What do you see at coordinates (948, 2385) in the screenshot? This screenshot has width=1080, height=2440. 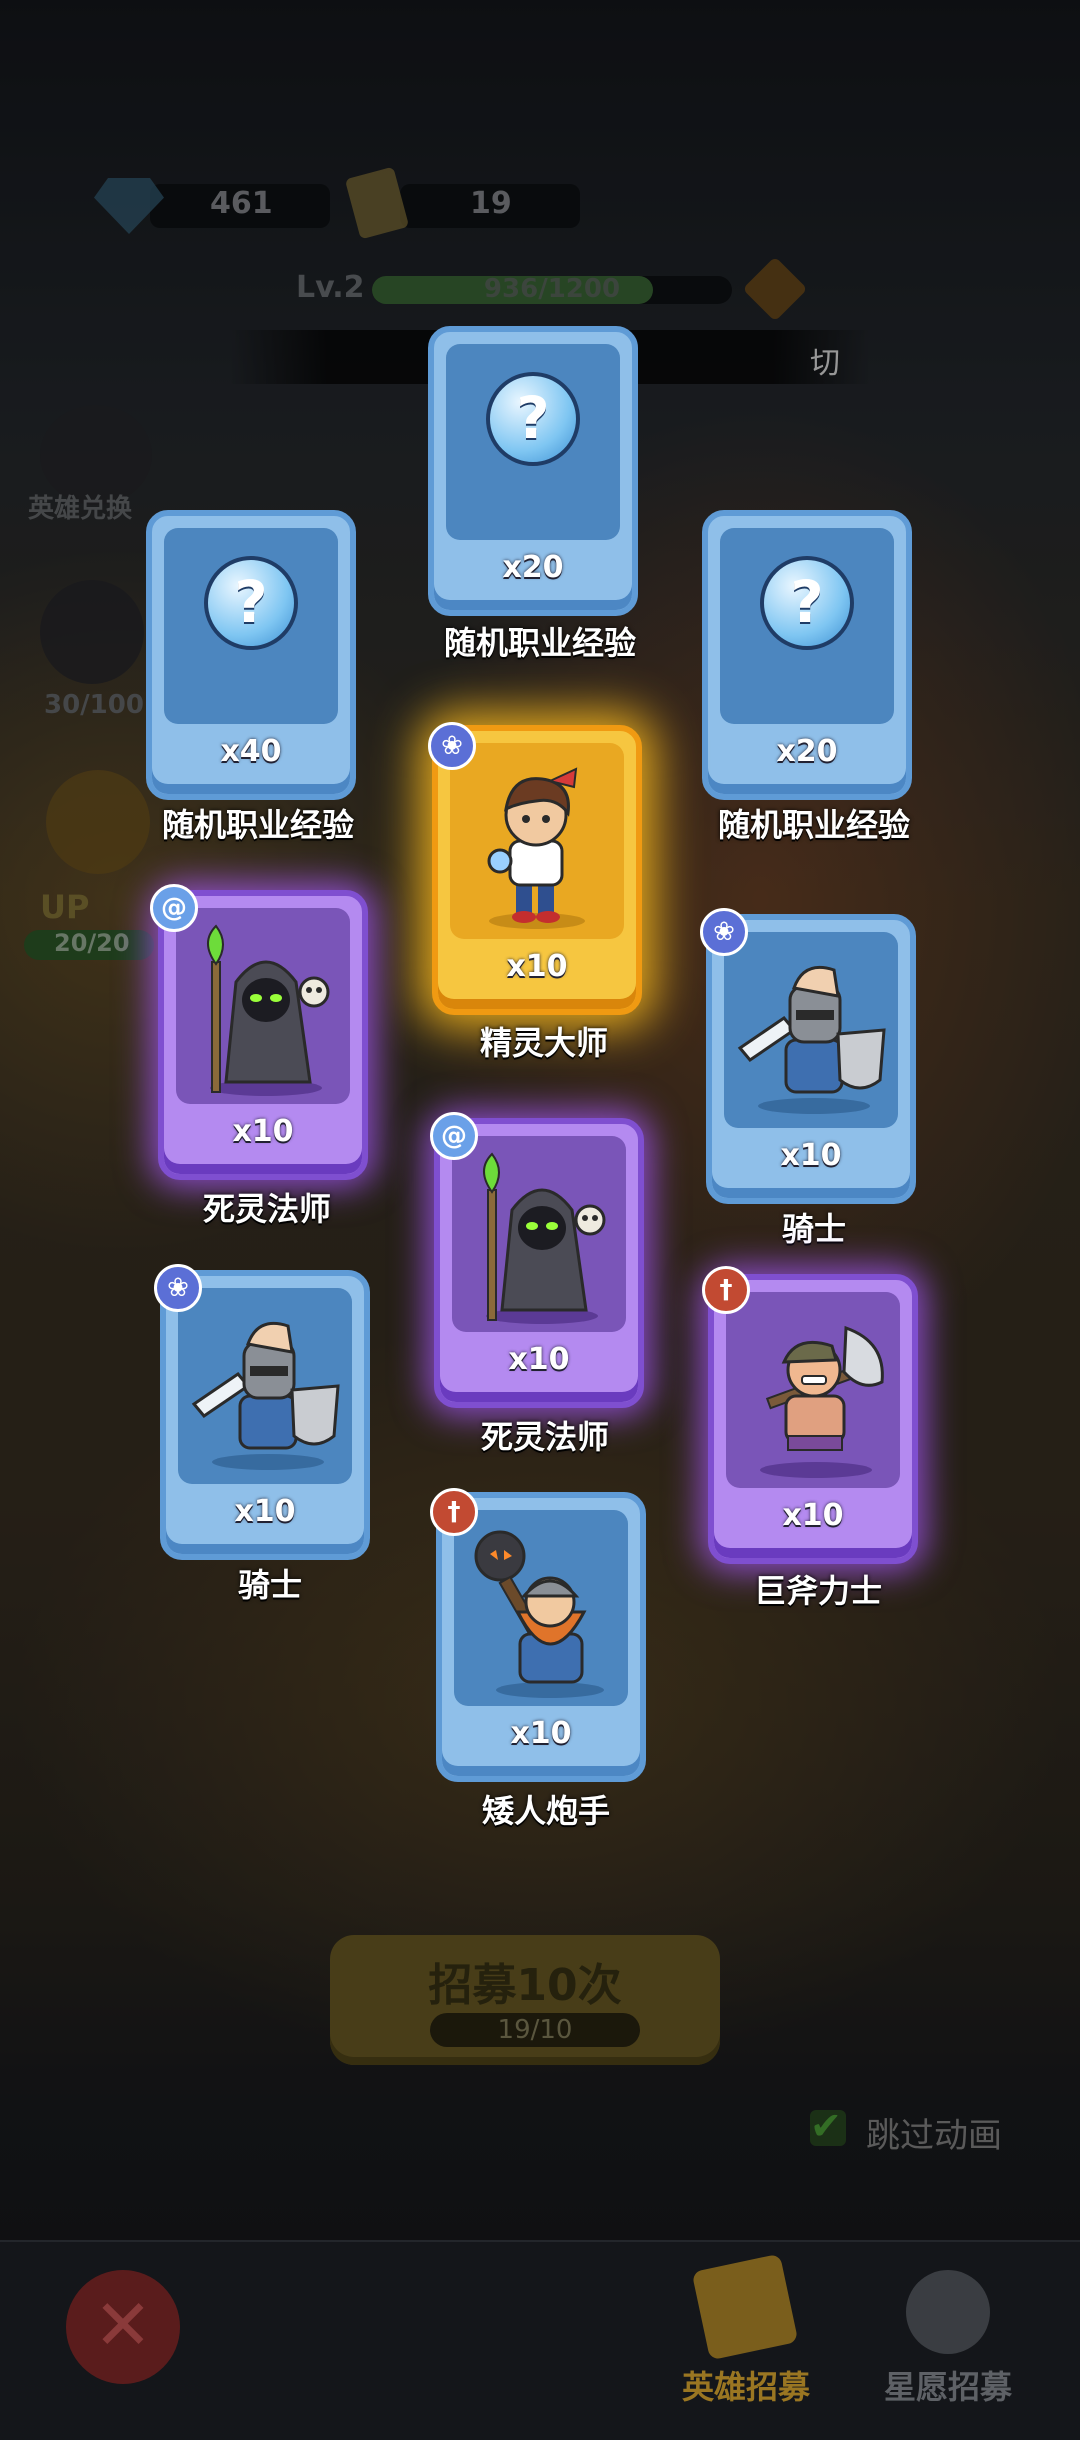 I see `tab-star-wish: 星愿招募` at bounding box center [948, 2385].